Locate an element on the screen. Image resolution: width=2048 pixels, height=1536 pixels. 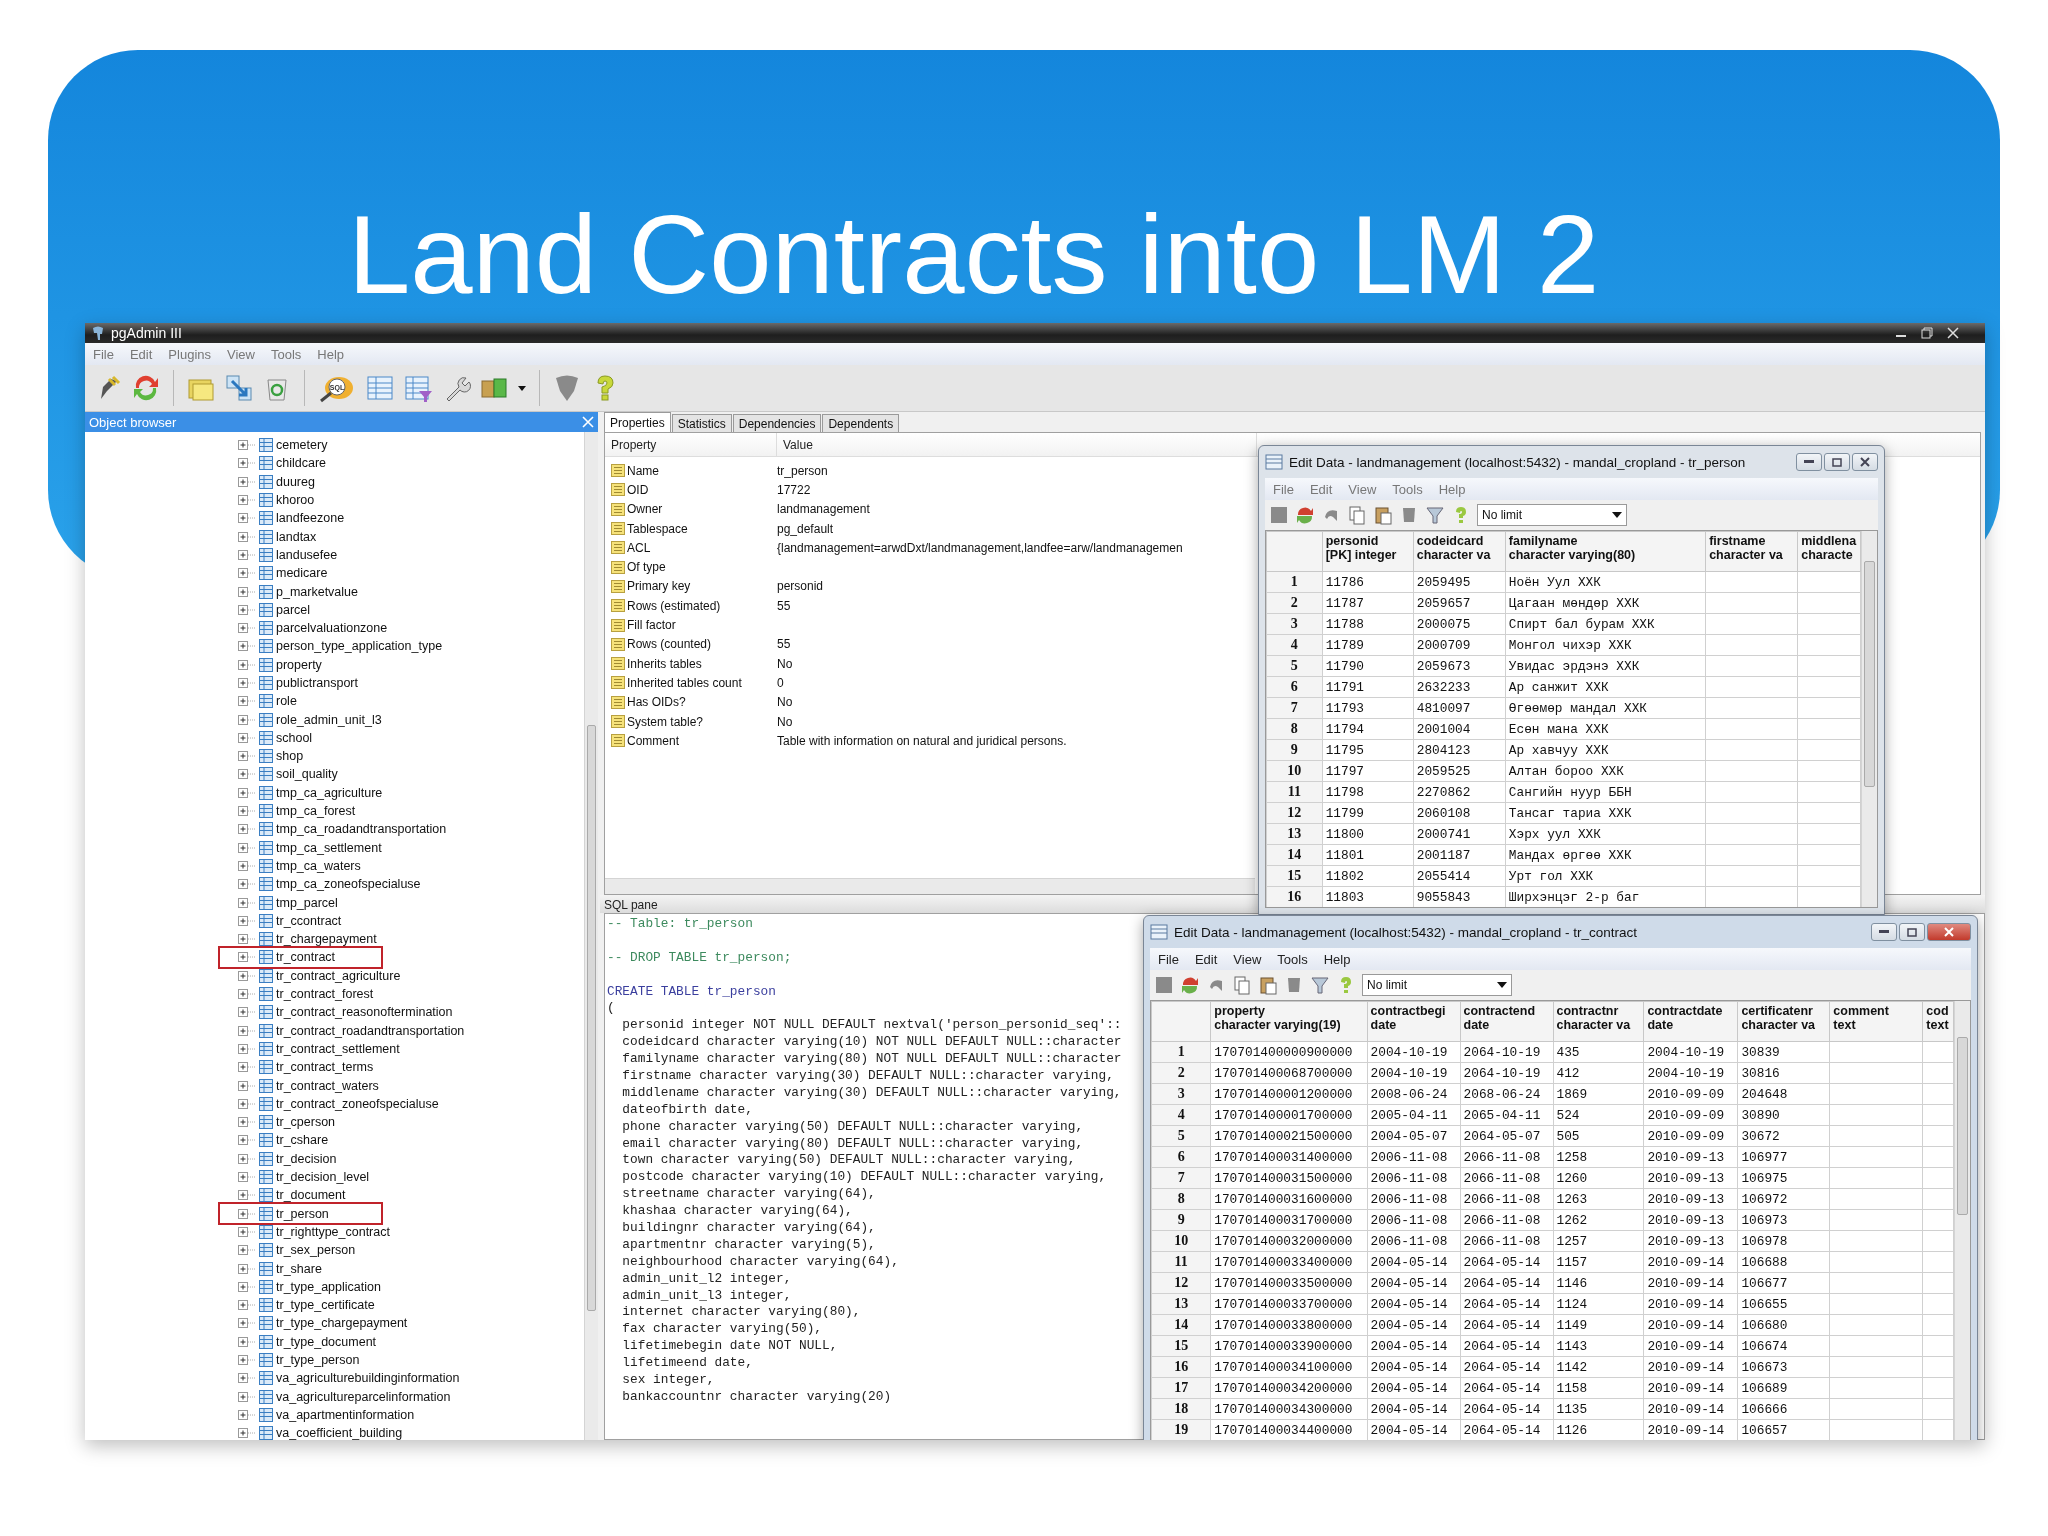
menu-item: Plugins is located at coordinates (189, 354).